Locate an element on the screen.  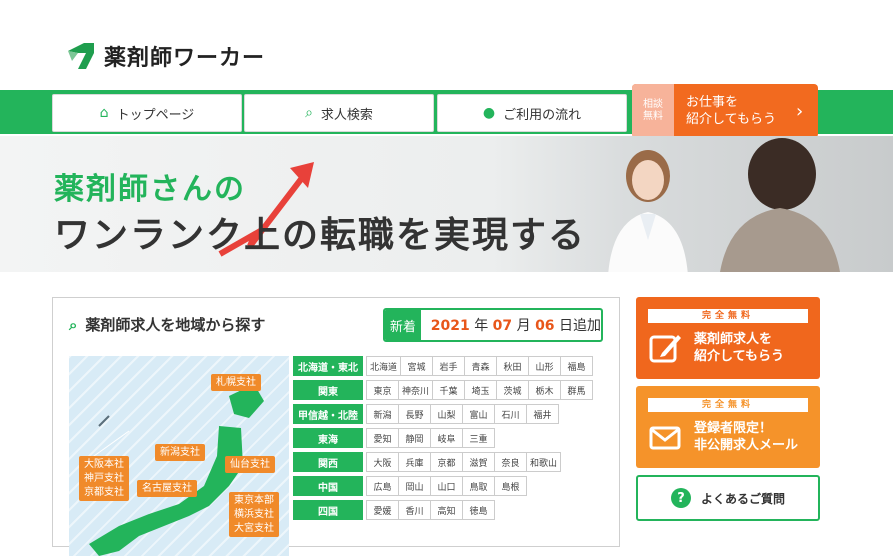
region-row: 関東 東京 神奈川 千葉 埼玉 茨城 栃木 群馬 is located at coordinates (443, 390).